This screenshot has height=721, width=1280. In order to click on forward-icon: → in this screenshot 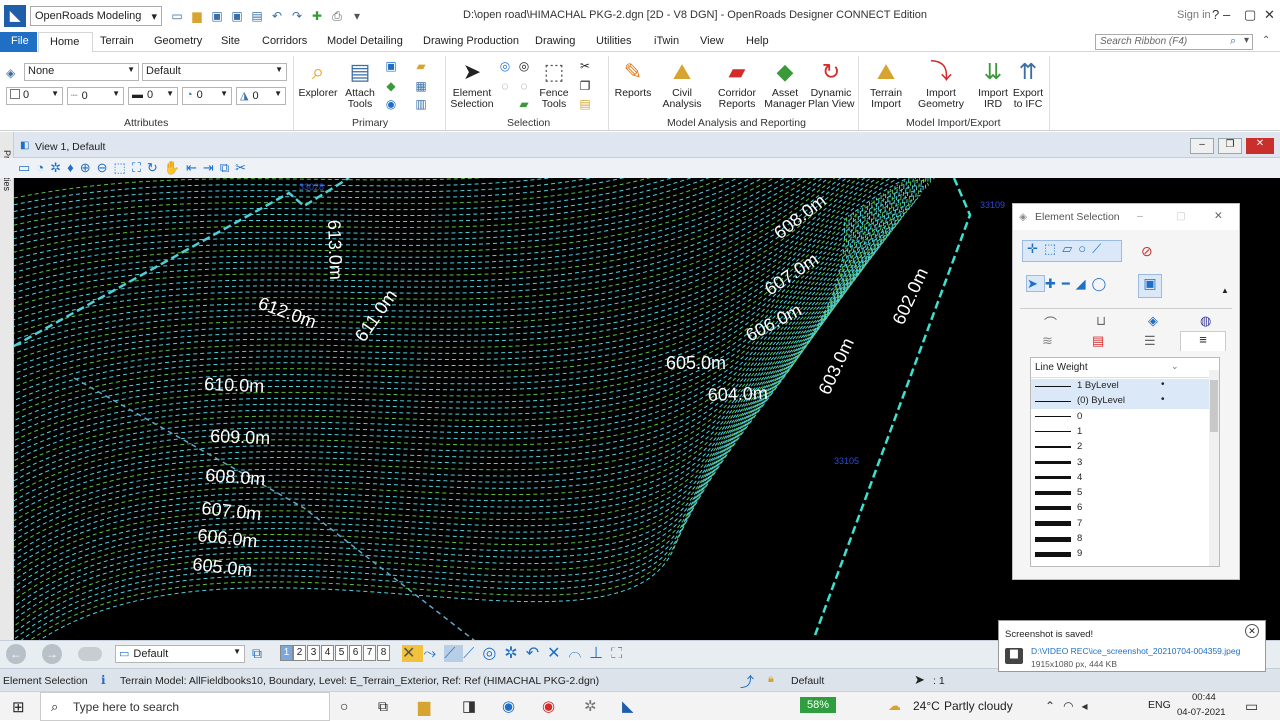, I will do `click(52, 654)`.